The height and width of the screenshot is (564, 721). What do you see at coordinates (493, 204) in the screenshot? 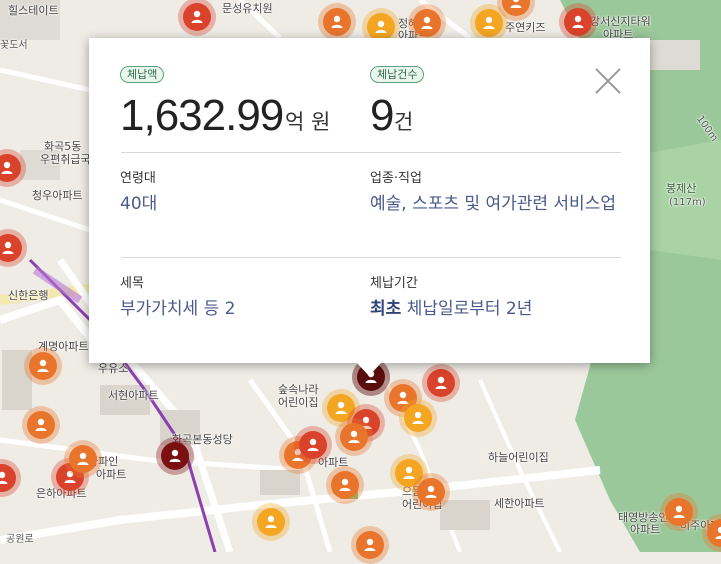
I see `job-value: 예술, 스포츠 및 여가관련 서비스업` at bounding box center [493, 204].